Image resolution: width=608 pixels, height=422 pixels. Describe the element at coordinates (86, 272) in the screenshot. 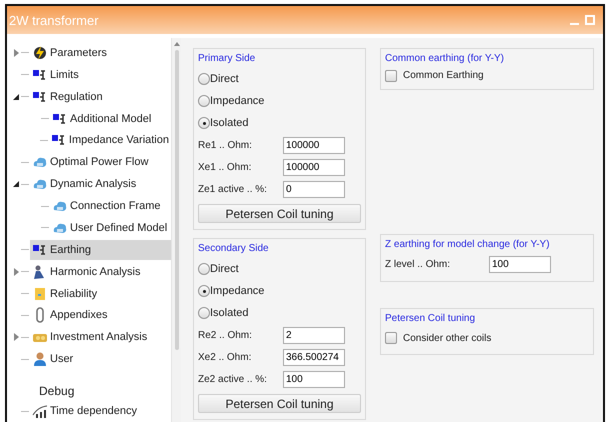

I see `tree-item: Harmonic Analysis` at that location.